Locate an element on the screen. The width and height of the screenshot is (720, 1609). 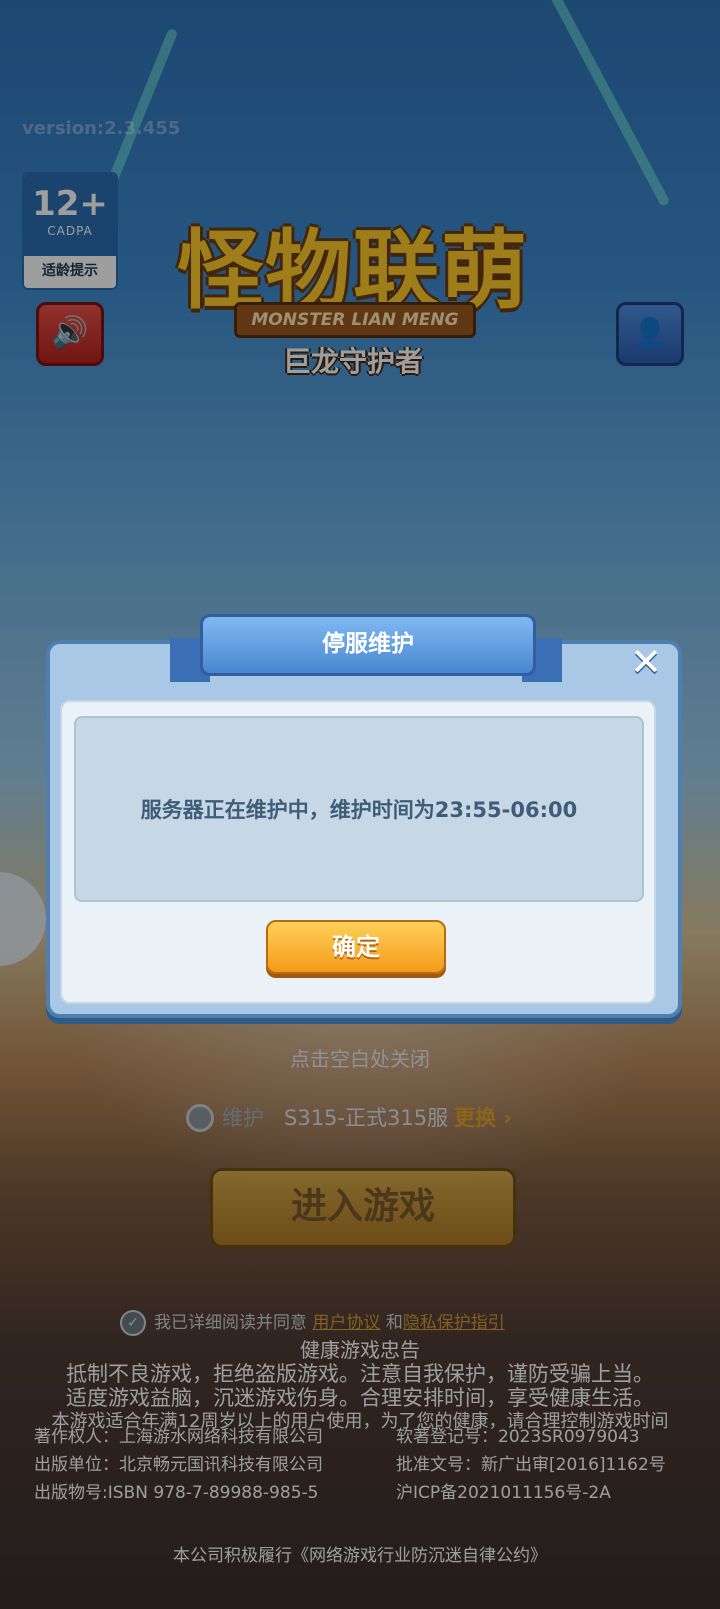
maintenance-message: 服务器正在维护中，维护时间为23:55-06:00 is located at coordinates (359, 810).